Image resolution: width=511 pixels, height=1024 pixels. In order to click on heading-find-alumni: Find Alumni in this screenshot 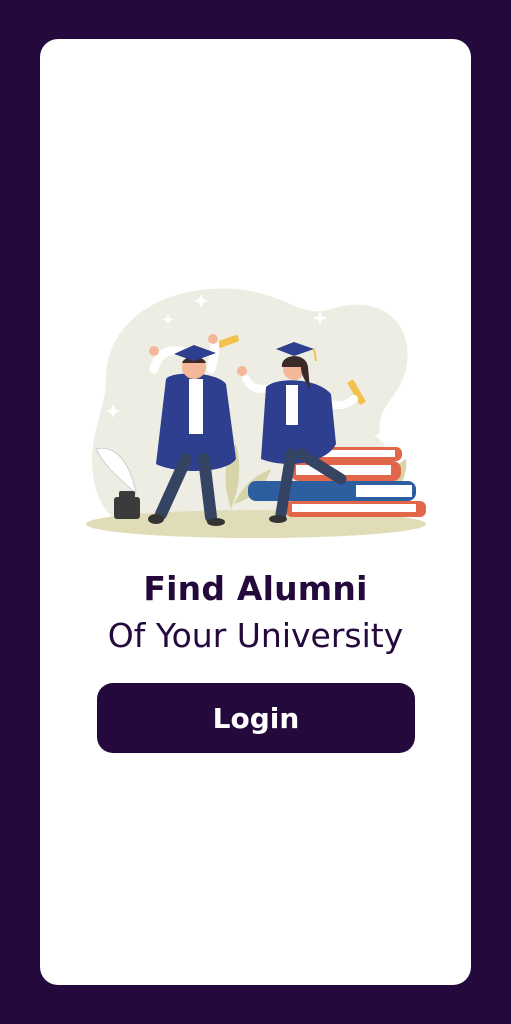, I will do `click(255, 588)`.